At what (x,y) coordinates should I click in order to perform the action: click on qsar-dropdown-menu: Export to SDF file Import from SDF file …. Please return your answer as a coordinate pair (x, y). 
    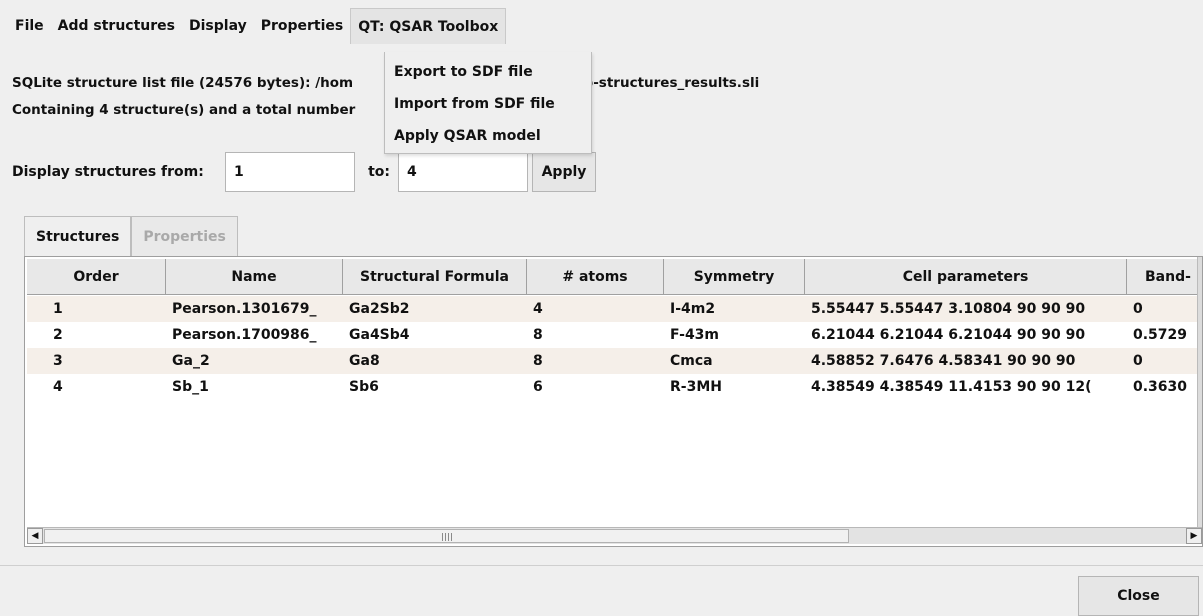
    Looking at the image, I should click on (488, 103).